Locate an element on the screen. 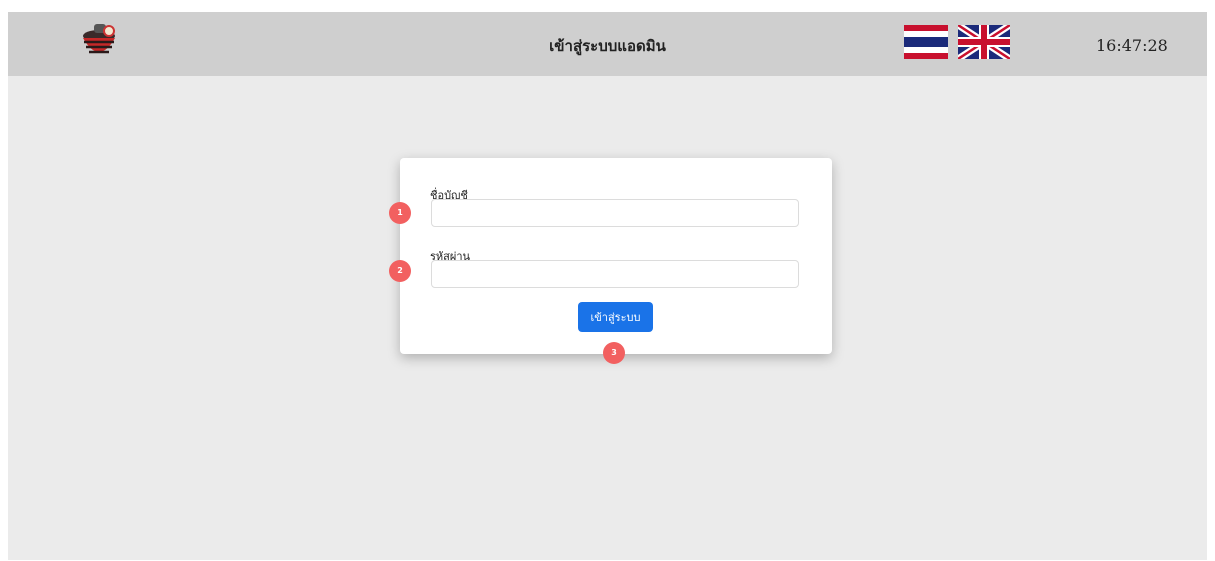 The image size is (1215, 561). username-input is located at coordinates (615, 213).